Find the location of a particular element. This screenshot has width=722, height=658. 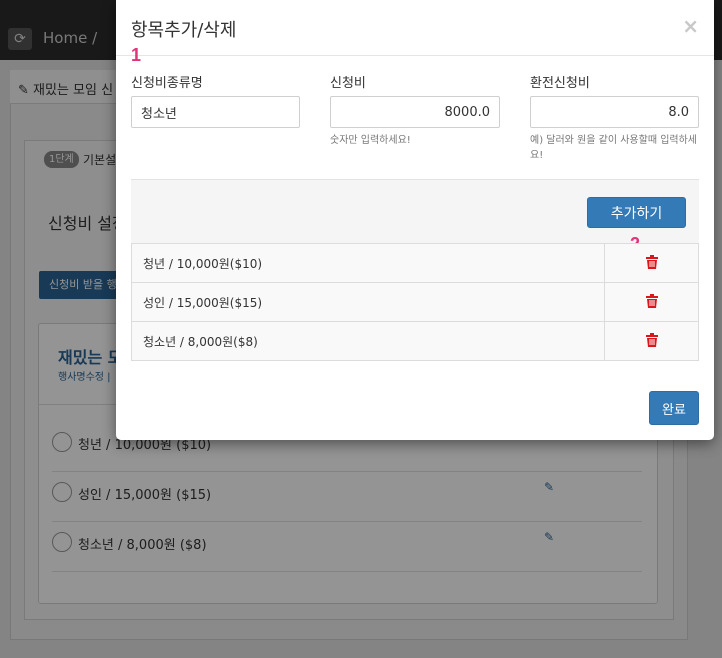

table-row: 성인 / 15,000원($15) is located at coordinates (415, 302).